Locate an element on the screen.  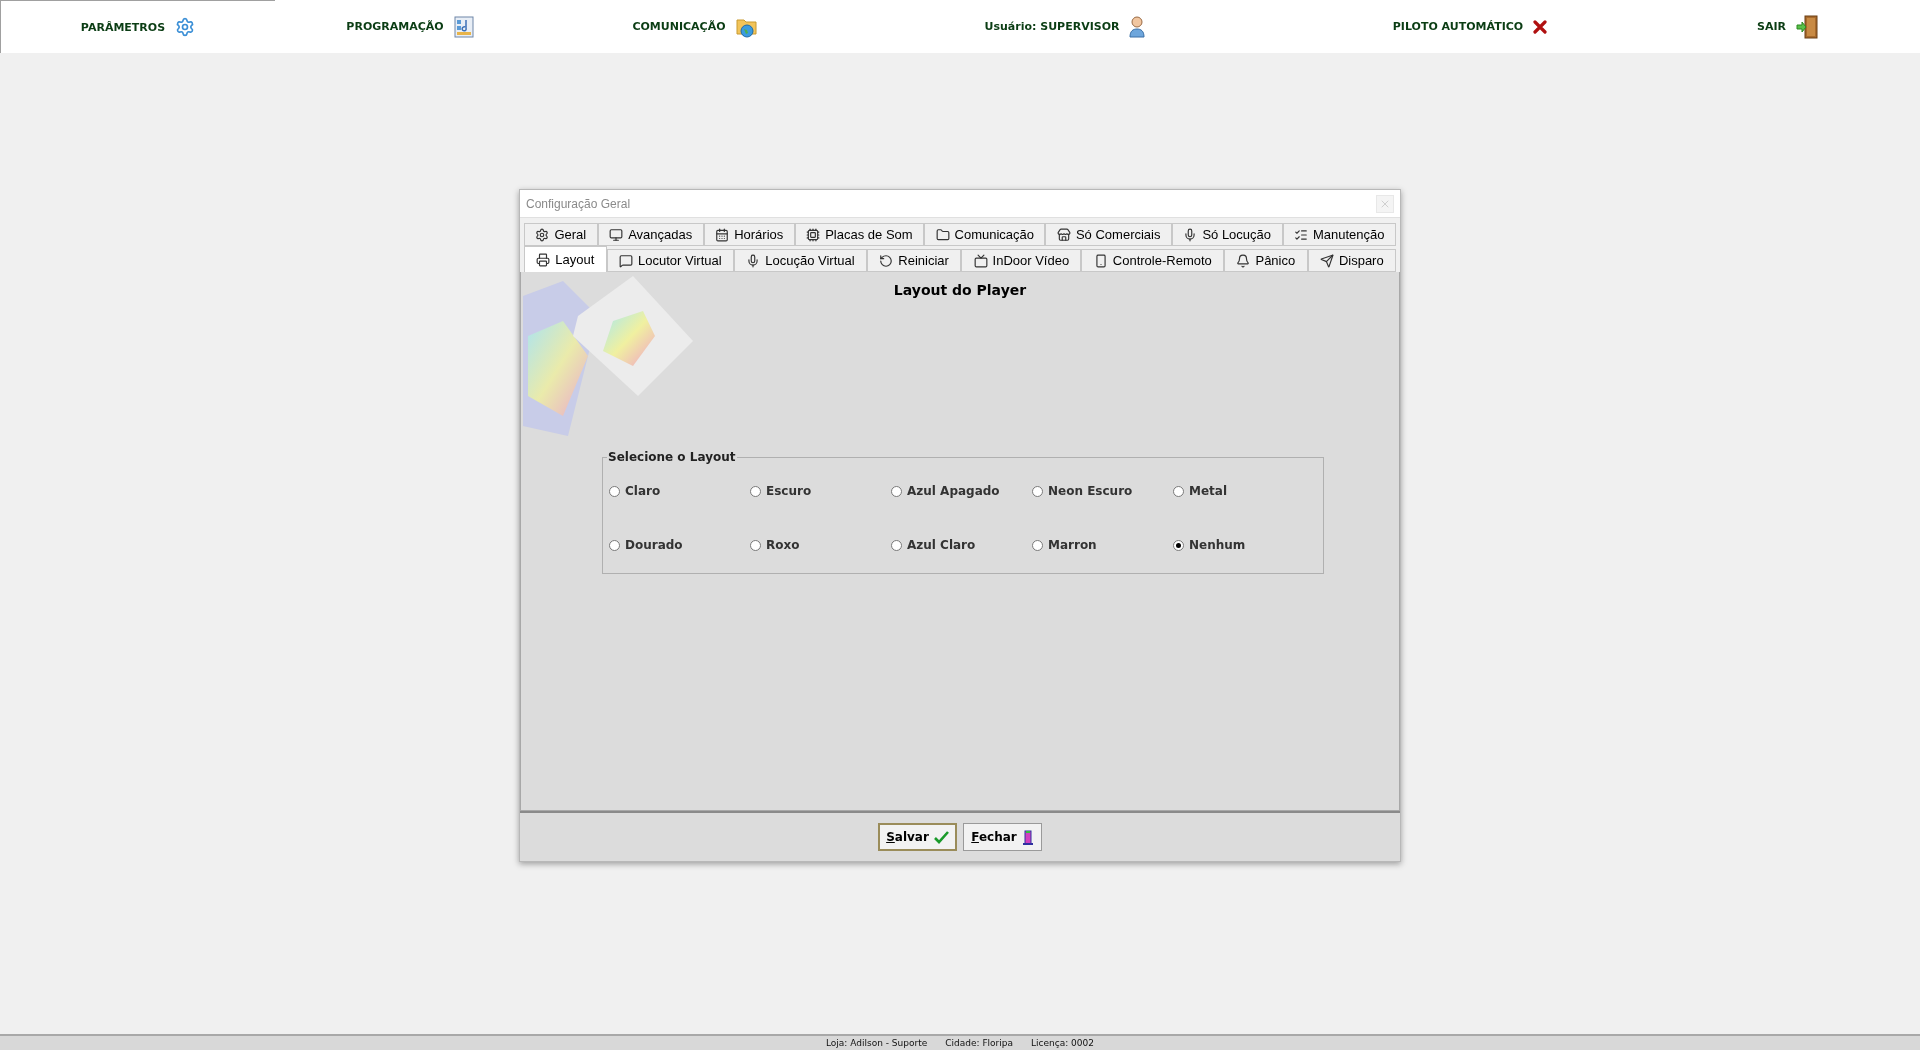
status-text: Licença: 0002 is located at coordinates (1062, 1043).